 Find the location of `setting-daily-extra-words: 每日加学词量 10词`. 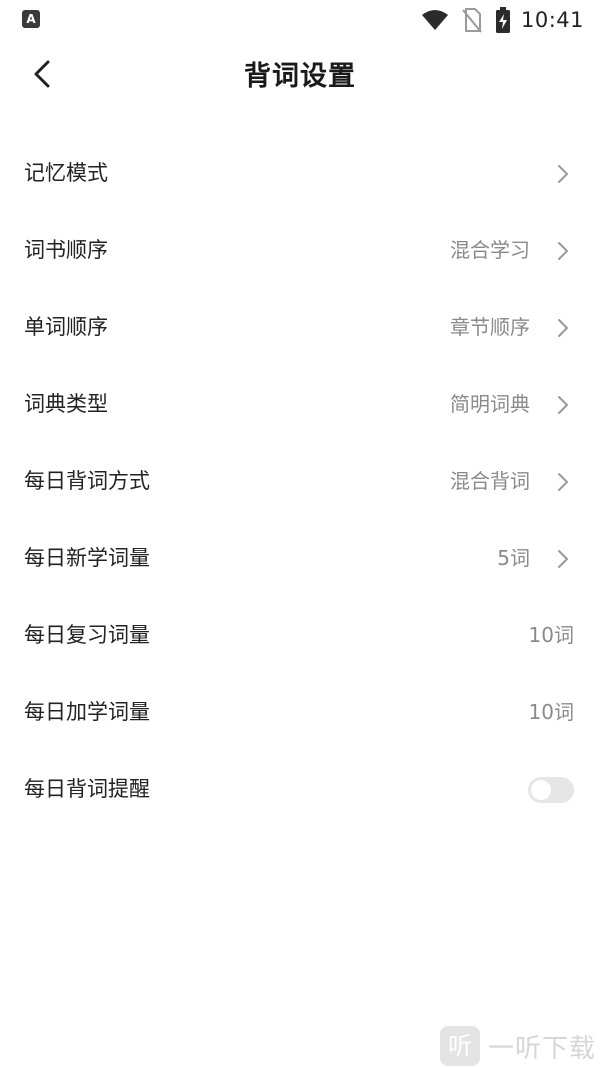

setting-daily-extra-words: 每日加学词量 10词 is located at coordinates (300, 712).